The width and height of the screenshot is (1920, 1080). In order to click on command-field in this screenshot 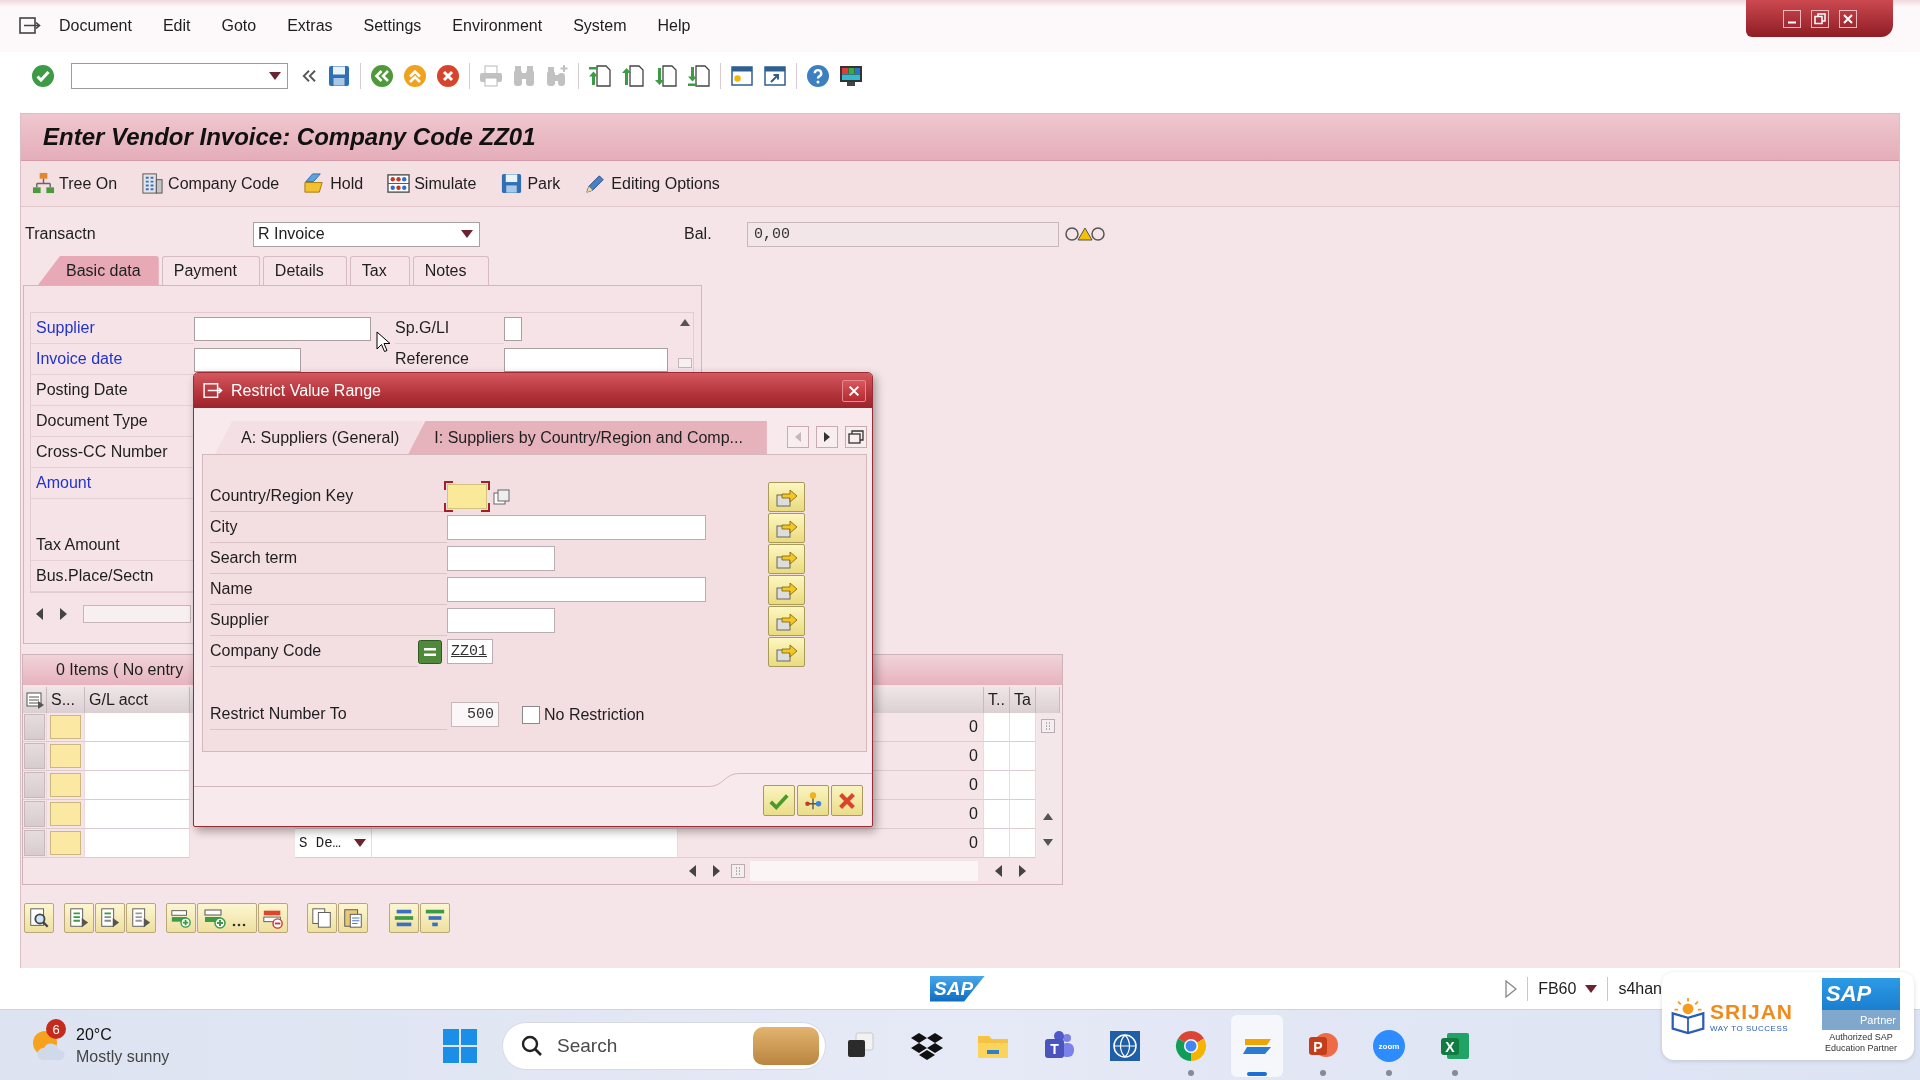, I will do `click(179, 76)`.